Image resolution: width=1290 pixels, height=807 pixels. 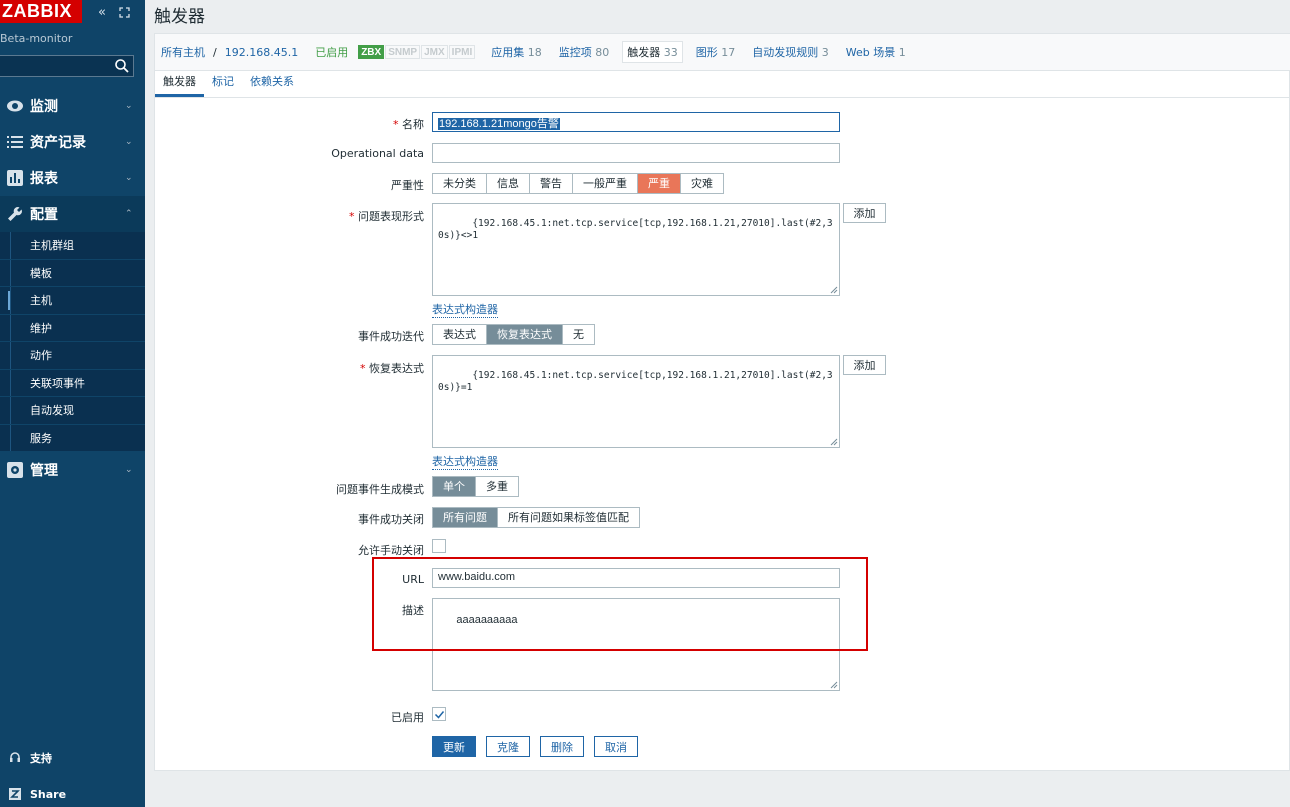 I want to click on submenu-hosts: 主机, so click(x=72, y=301).